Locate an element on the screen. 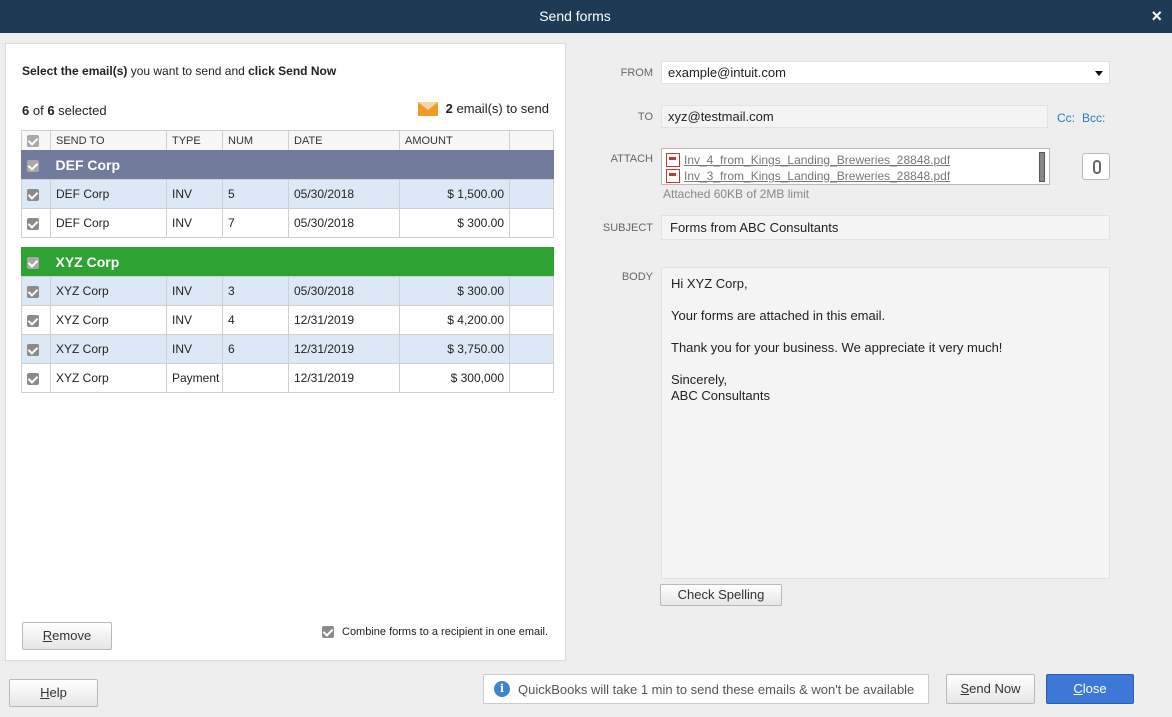 This screenshot has width=1172, height=717. help-label: elp is located at coordinates (58, 692).